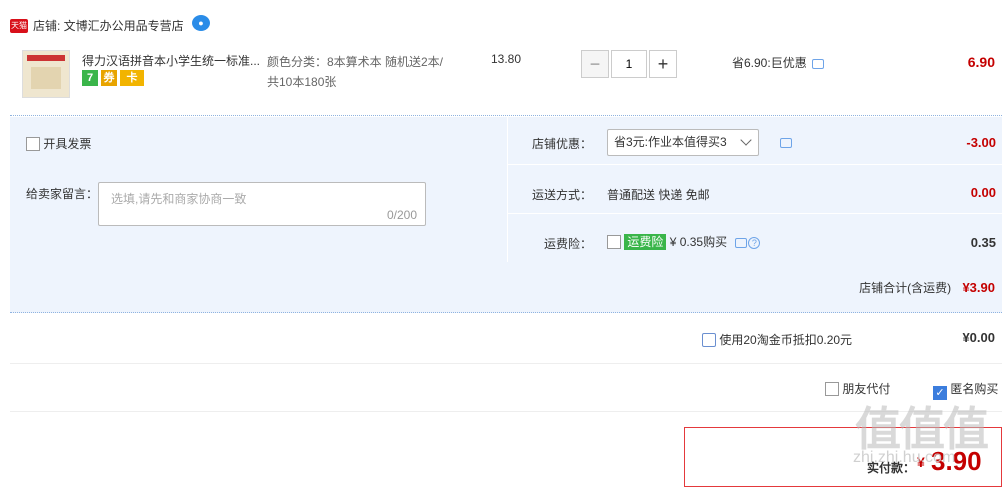 The width and height of the screenshot is (1002, 487). I want to click on tmall-badge: 天猫, so click(19, 26).